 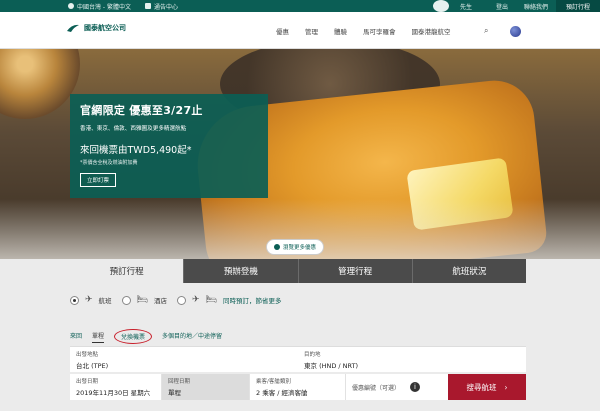 What do you see at coordinates (282, 393) in the screenshot?
I see `passenger-value: 2 乘客 / 經濟客艙` at bounding box center [282, 393].